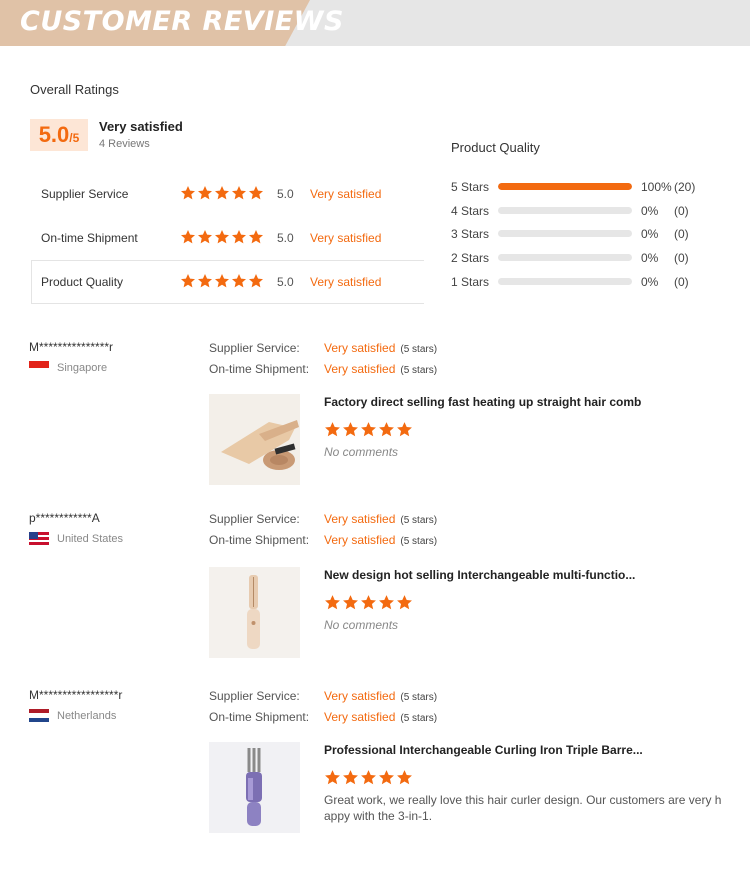  Describe the element at coordinates (375, 23) in the screenshot. I see `reviews-banner: CUSTOMER REVIEWS` at that location.